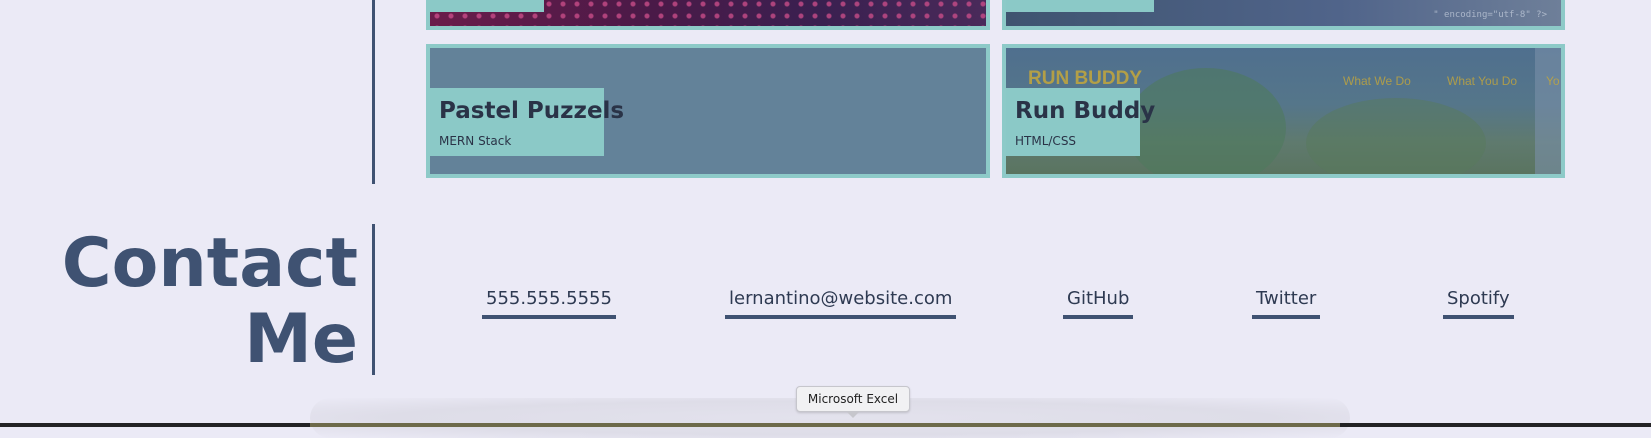  Describe the element at coordinates (1396, 136) in the screenshot. I see `project-image-tree` at that location.